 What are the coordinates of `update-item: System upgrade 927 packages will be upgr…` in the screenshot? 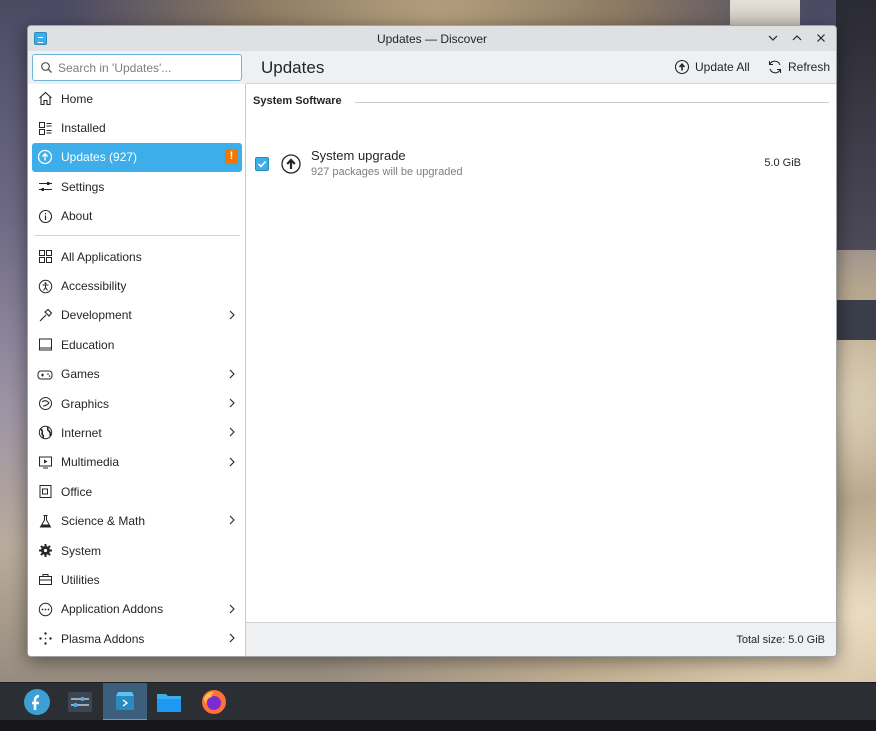 It's located at (541, 164).